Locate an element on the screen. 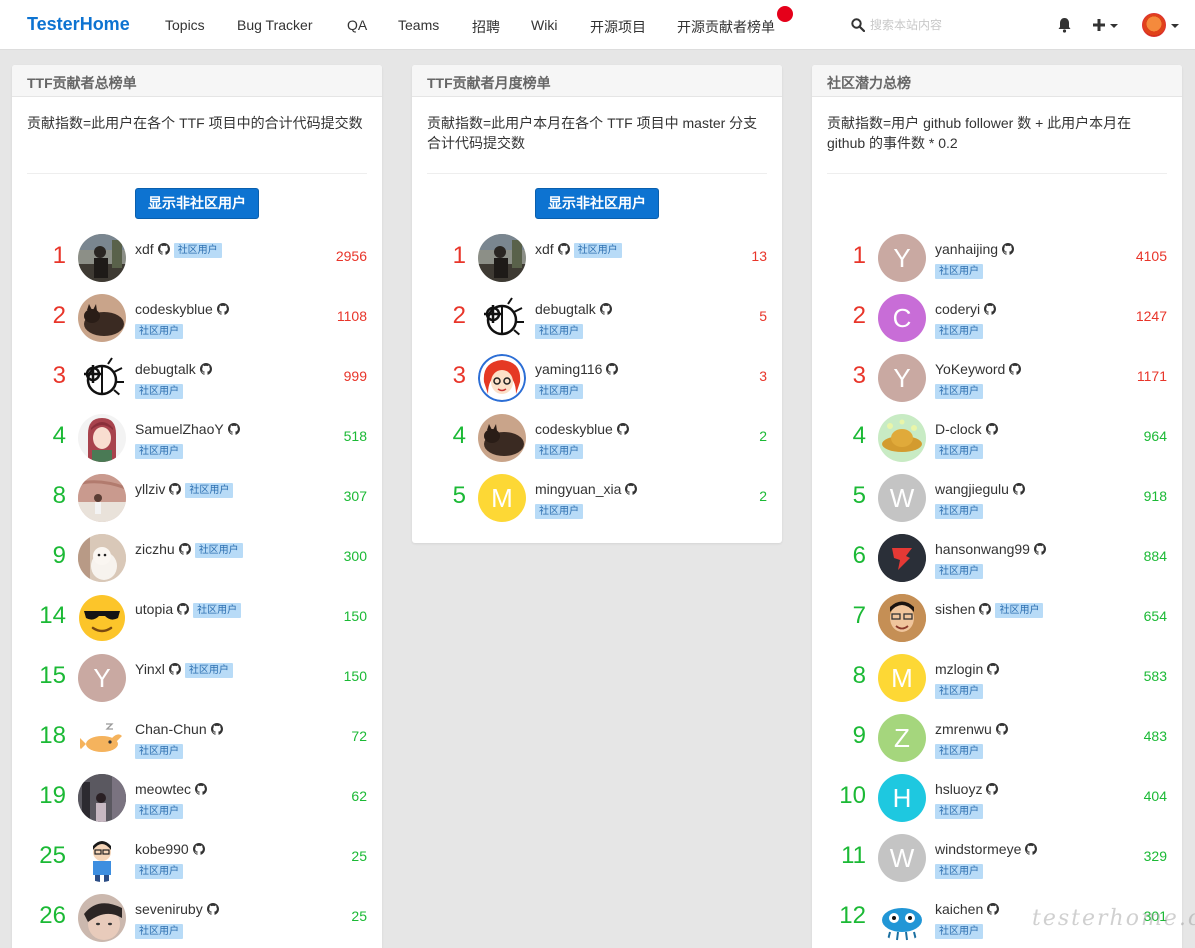  username-link: coderyi is located at coordinates (966, 309).